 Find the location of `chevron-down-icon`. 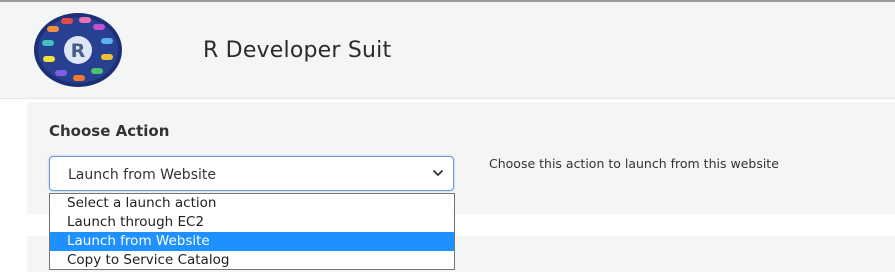

chevron-down-icon is located at coordinates (438, 173).